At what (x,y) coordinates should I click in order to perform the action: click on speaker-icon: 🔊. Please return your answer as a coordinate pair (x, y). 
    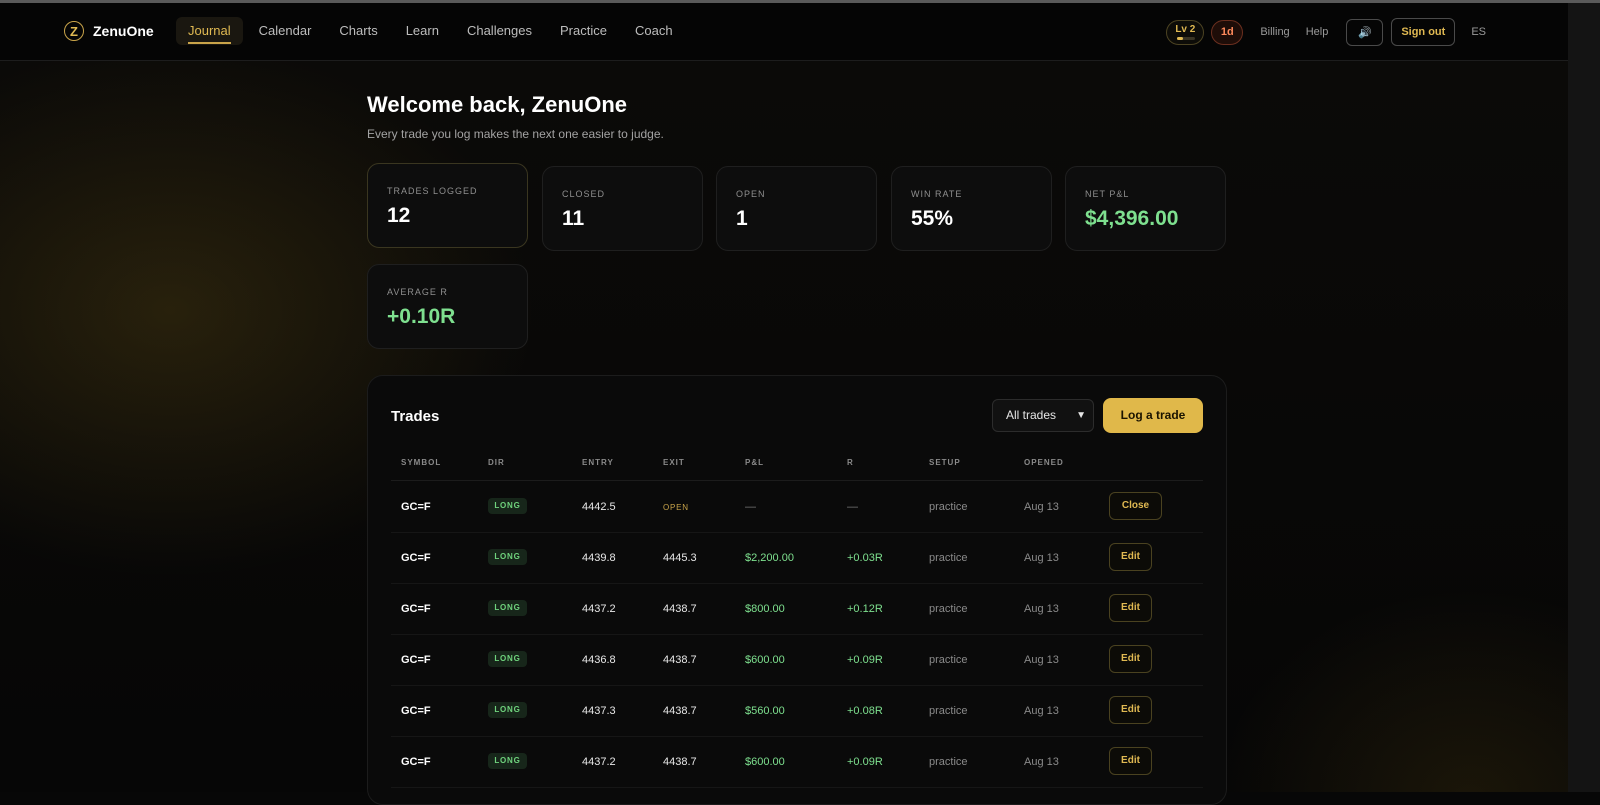
    Looking at the image, I should click on (1364, 32).